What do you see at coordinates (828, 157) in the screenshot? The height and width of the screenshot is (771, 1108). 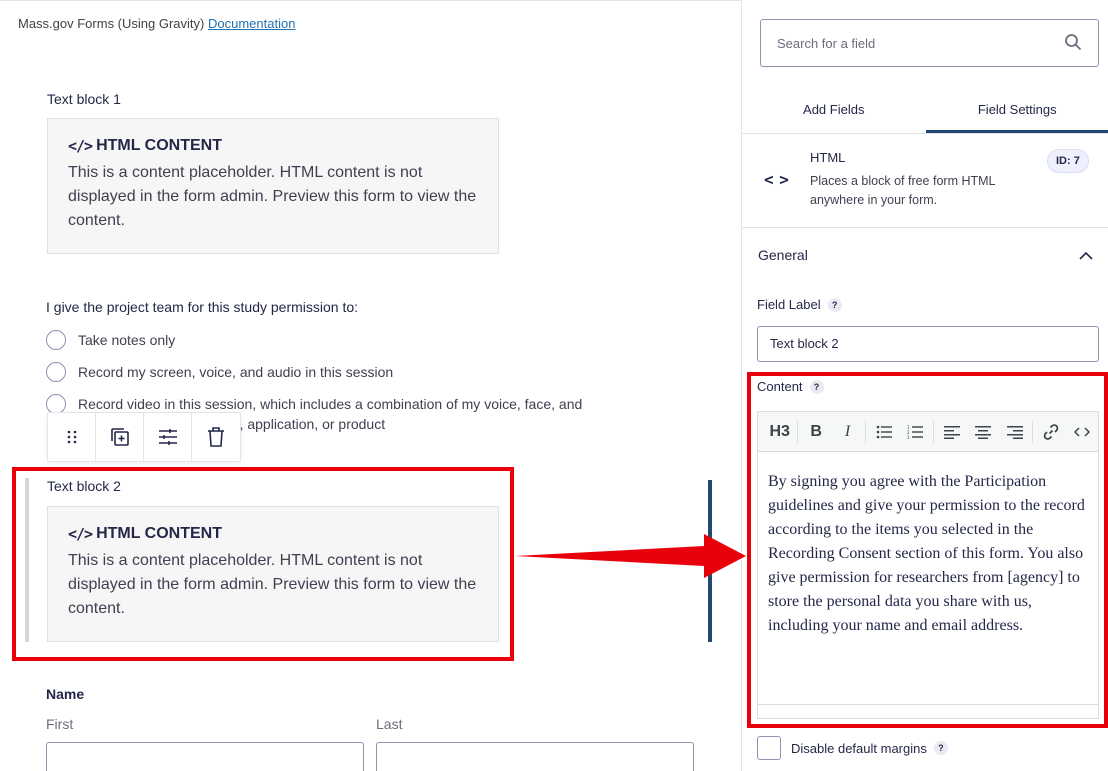 I see `field-type-title: HTML` at bounding box center [828, 157].